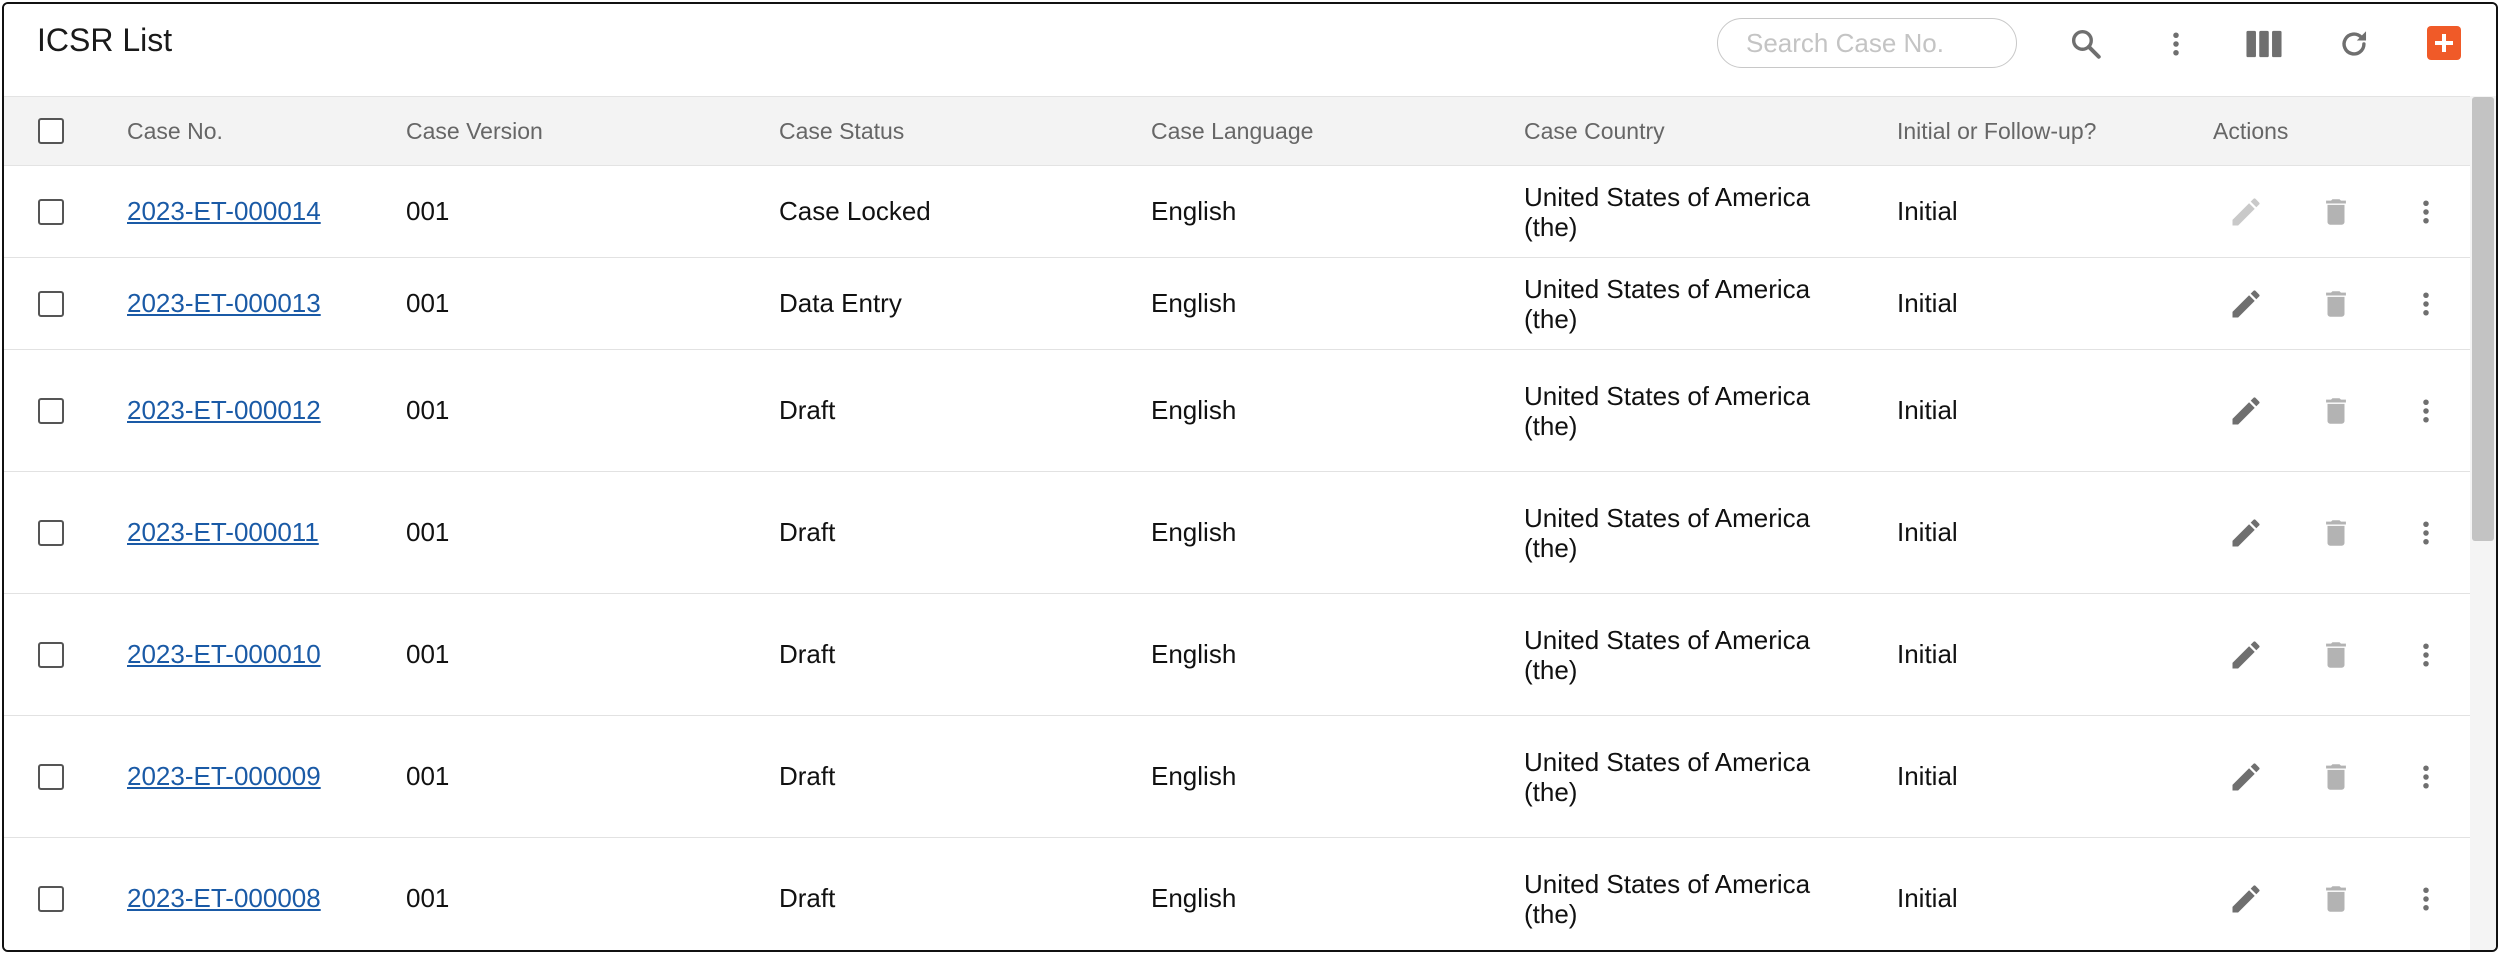 The height and width of the screenshot is (955, 2500). Describe the element at coordinates (1194, 654) in the screenshot. I see `case-language-cell: English` at that location.